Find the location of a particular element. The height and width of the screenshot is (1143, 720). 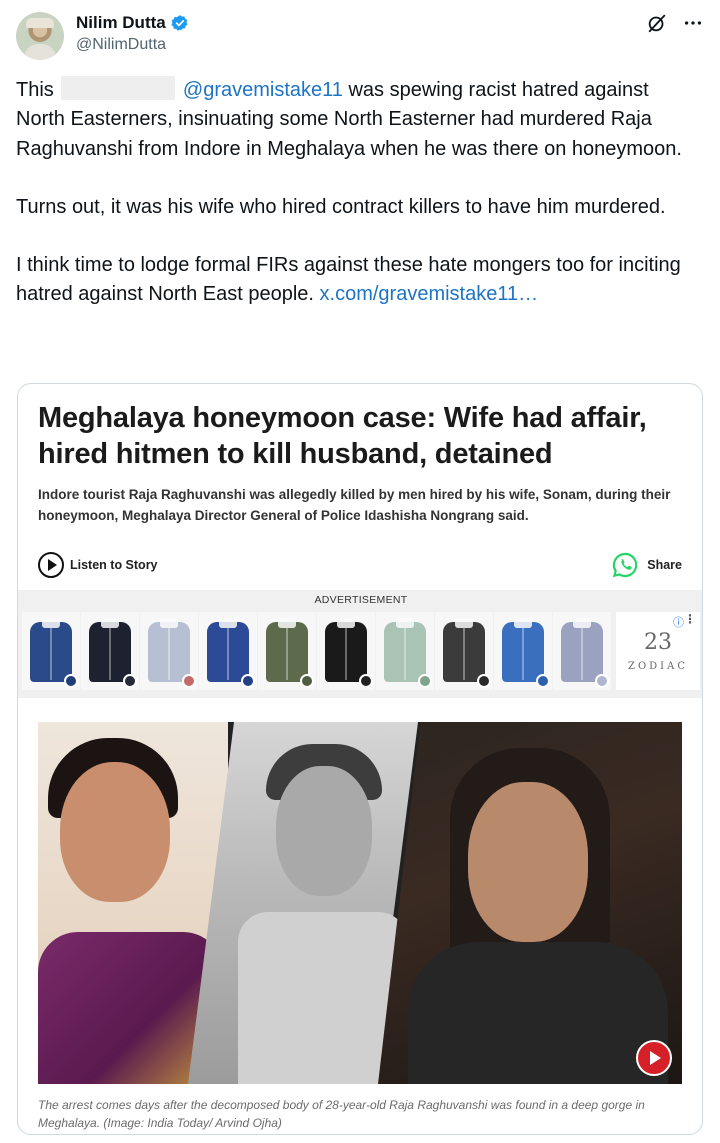

video-play-icon is located at coordinates (654, 1058).